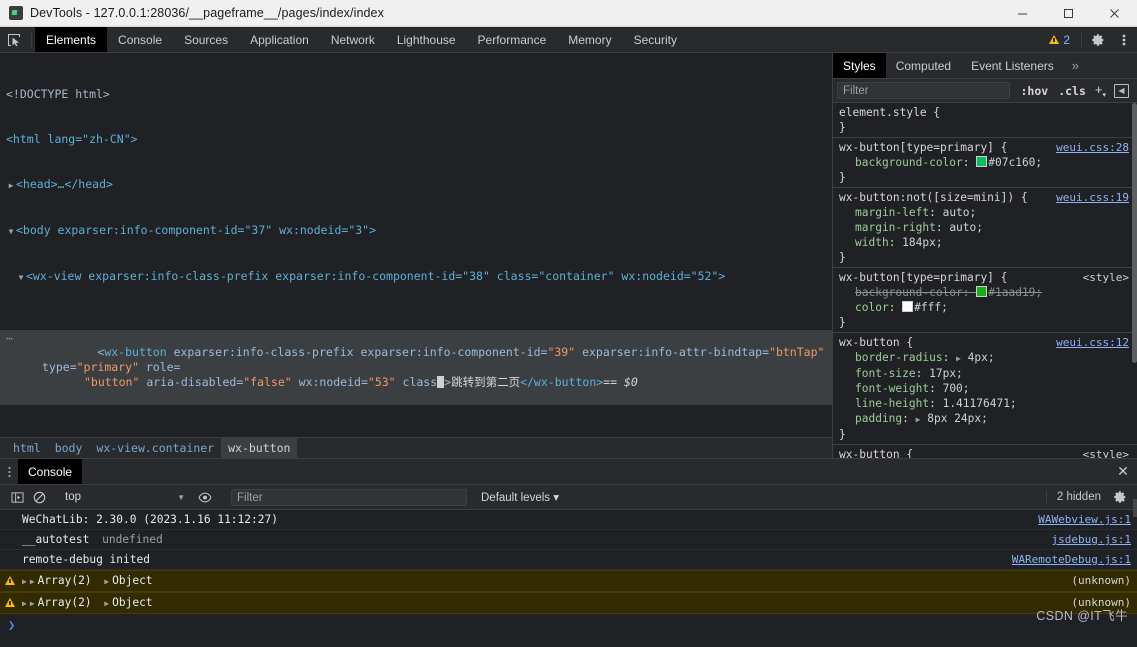 This screenshot has height=647, width=1137. Describe the element at coordinates (1092, 147) in the screenshot. I see `rule-source-link: weui.css:28` at that location.